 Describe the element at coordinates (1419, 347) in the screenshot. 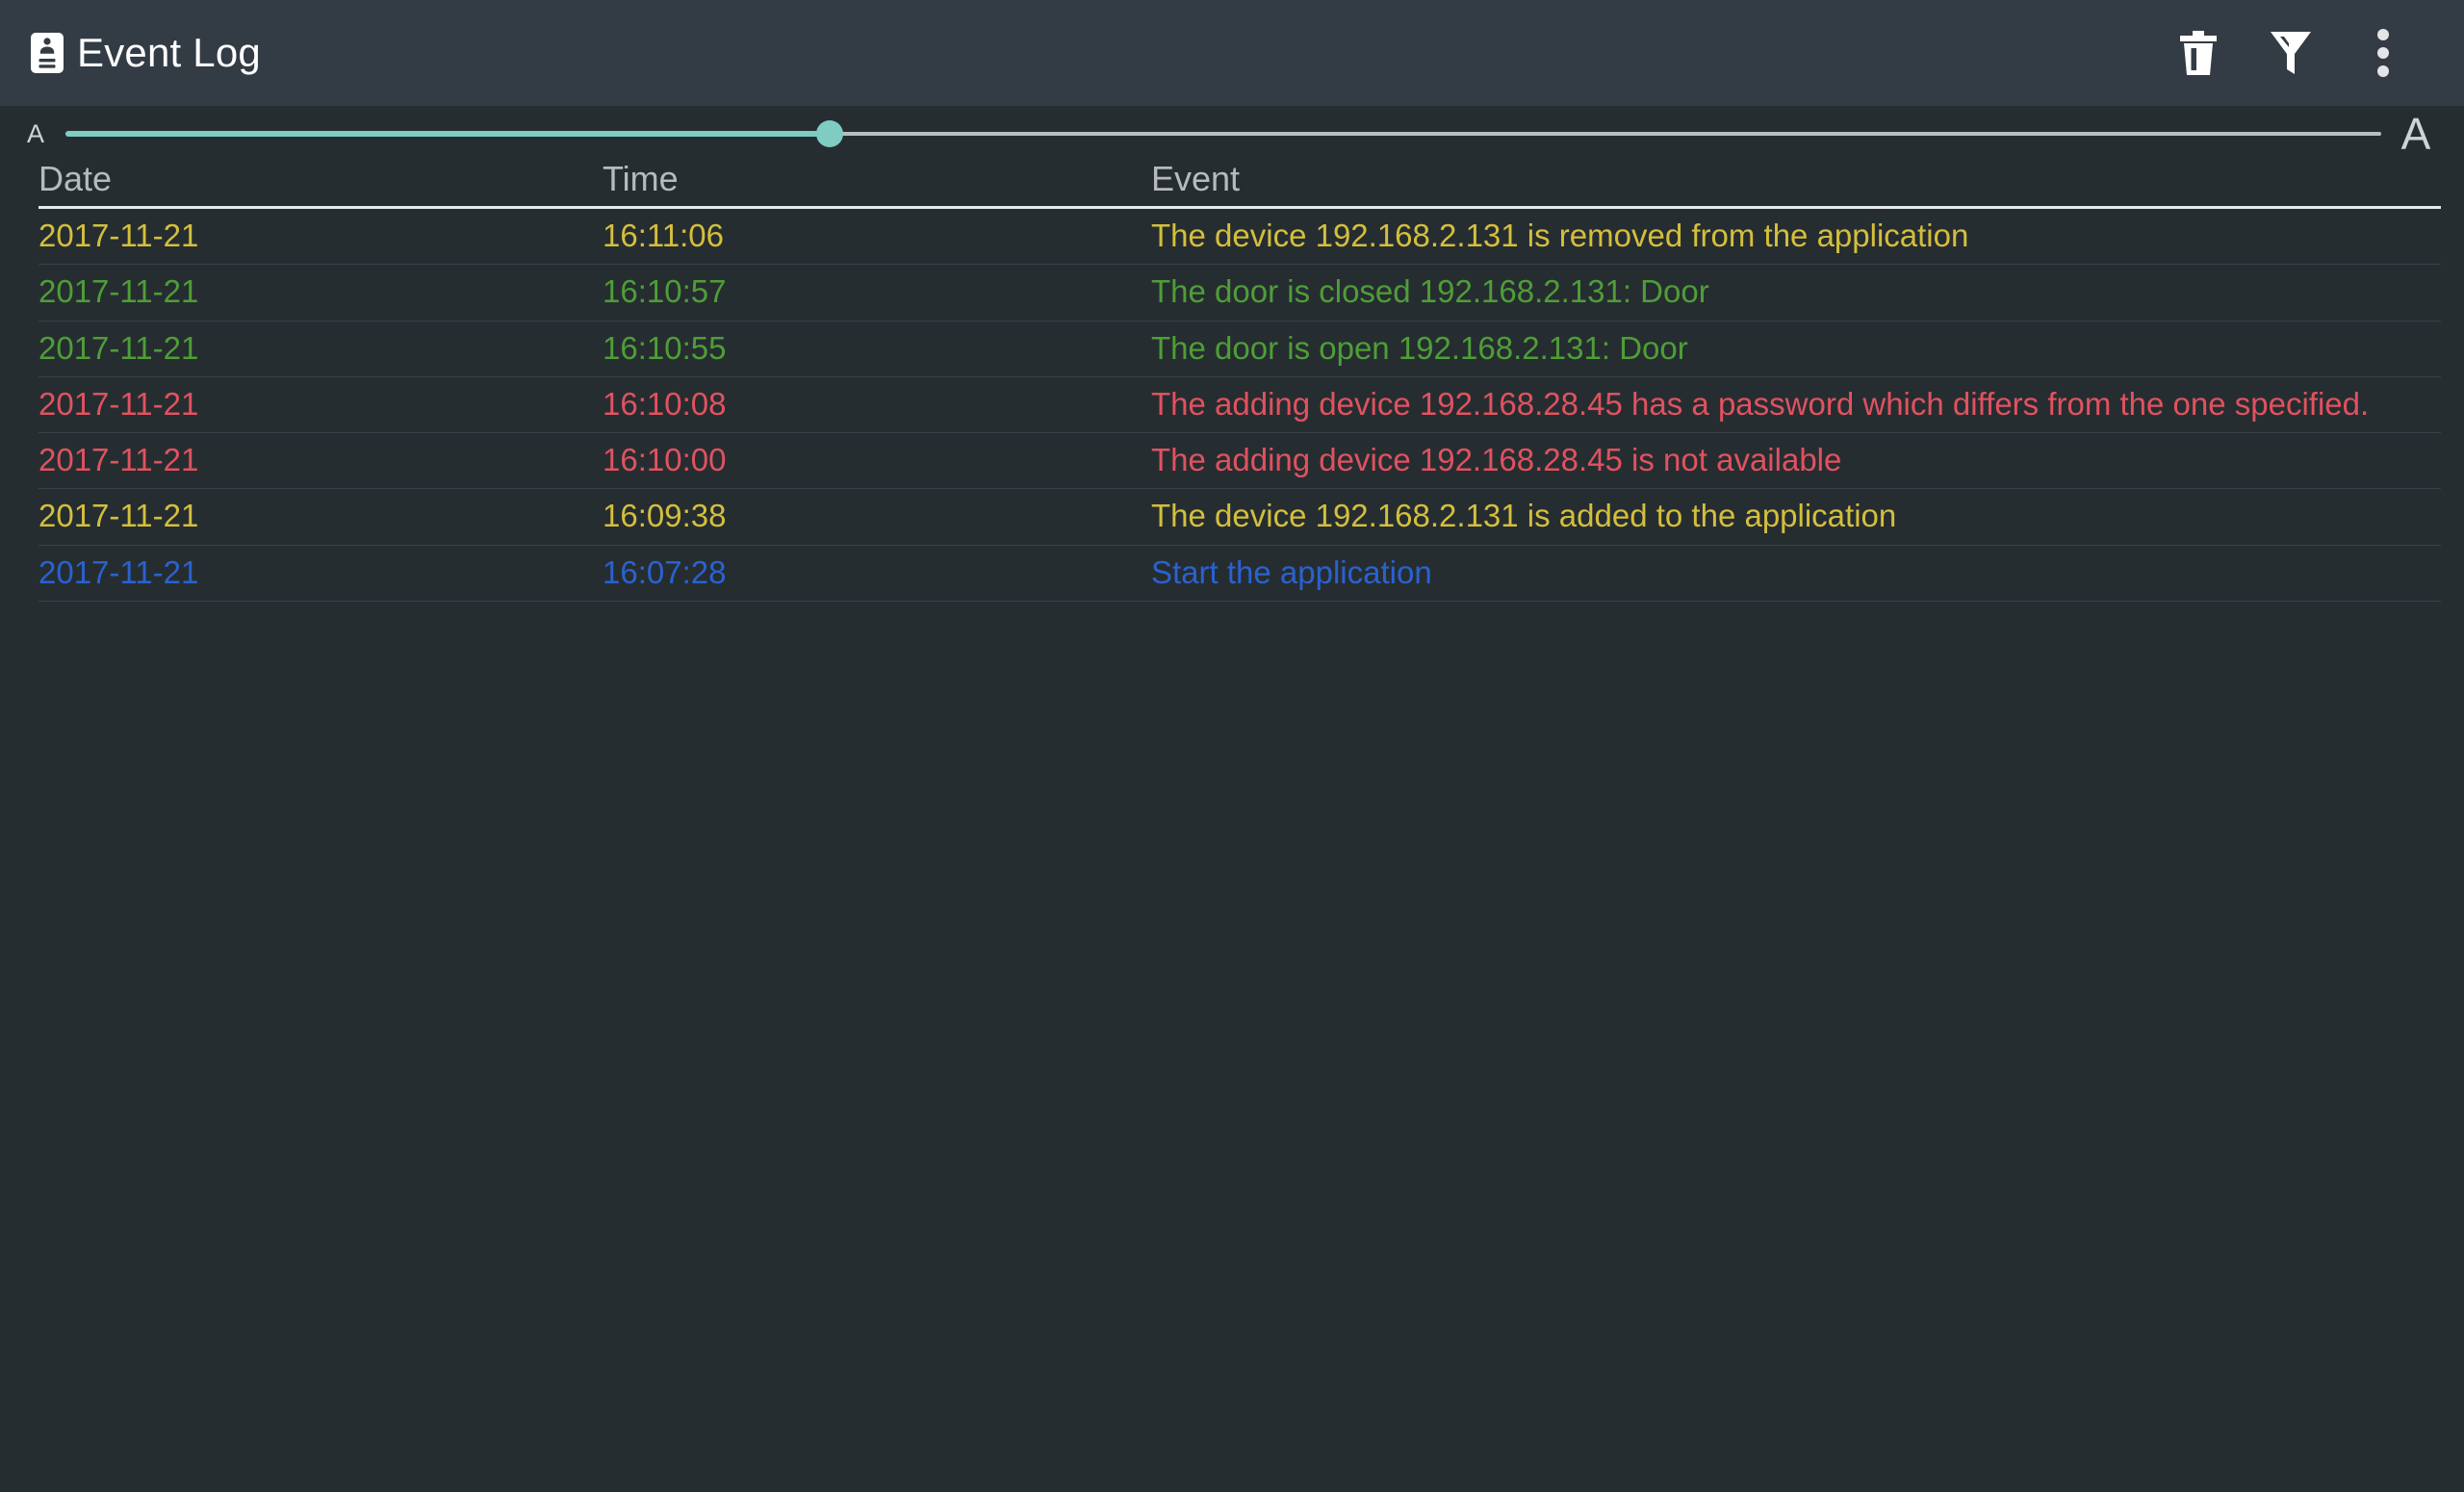

I see `cell-event: The door is open 192.168.2.131: Door` at that location.